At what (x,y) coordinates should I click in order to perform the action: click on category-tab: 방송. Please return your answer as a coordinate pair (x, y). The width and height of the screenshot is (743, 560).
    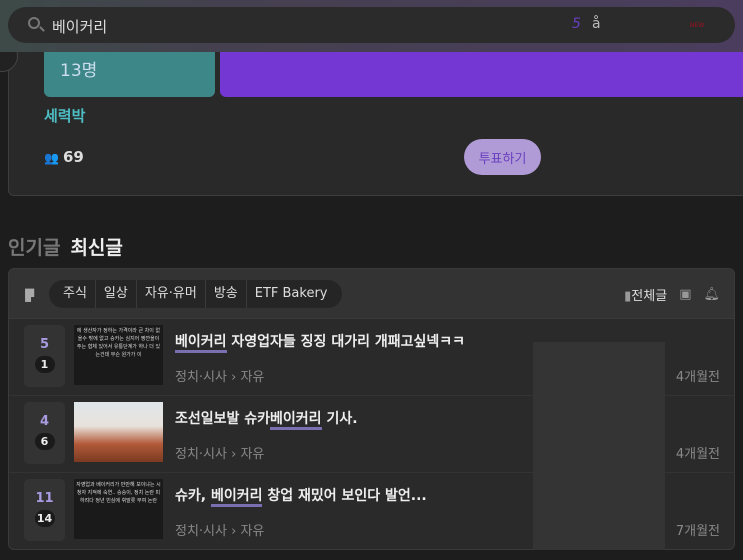
    Looking at the image, I should click on (226, 294).